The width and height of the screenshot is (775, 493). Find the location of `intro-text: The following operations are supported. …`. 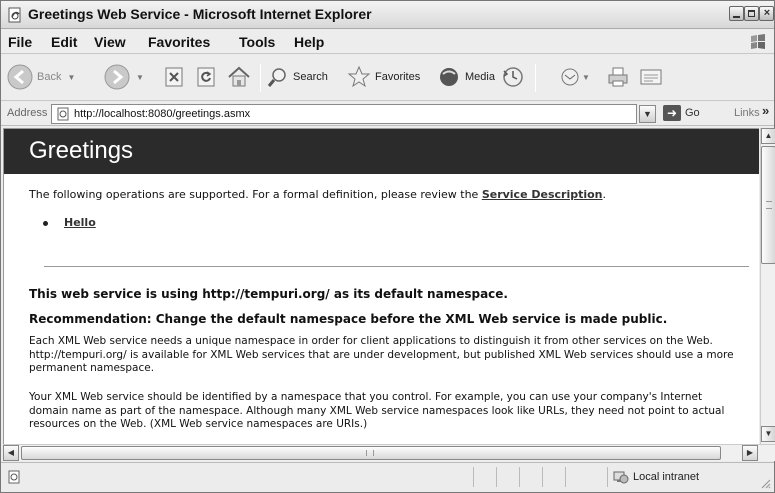

intro-text: The following operations are supported. … is located at coordinates (386, 195).